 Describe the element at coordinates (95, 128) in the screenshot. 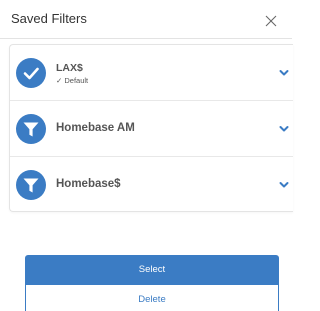

I see `filter-name: Homebase AM` at that location.